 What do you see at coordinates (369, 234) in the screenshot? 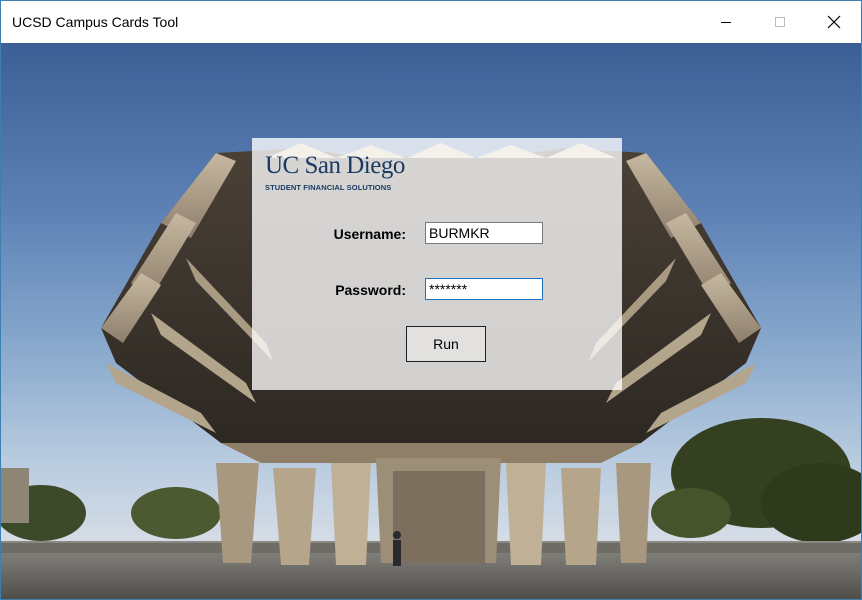
I see `username-label: Username:` at bounding box center [369, 234].